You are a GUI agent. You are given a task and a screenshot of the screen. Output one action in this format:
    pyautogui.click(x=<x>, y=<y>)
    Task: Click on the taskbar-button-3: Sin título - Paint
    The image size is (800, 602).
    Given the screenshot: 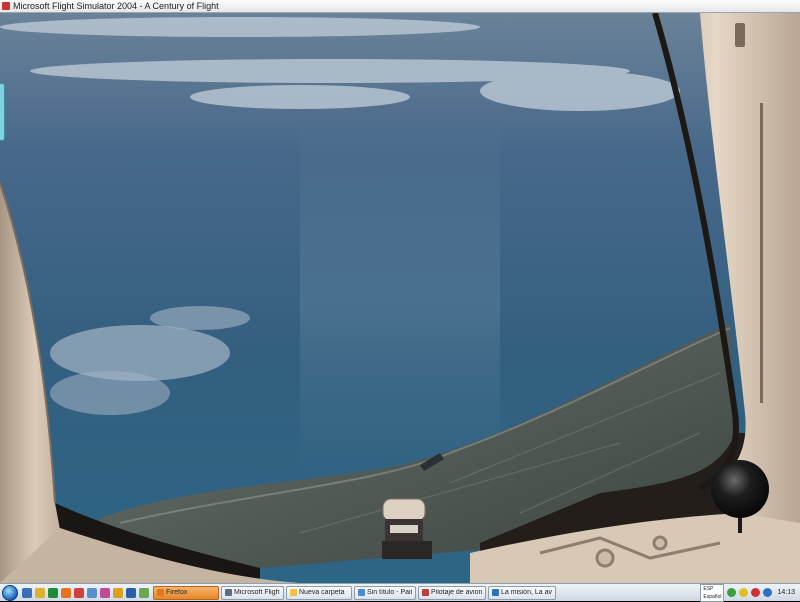 What is the action you would take?
    pyautogui.click(x=385, y=592)
    